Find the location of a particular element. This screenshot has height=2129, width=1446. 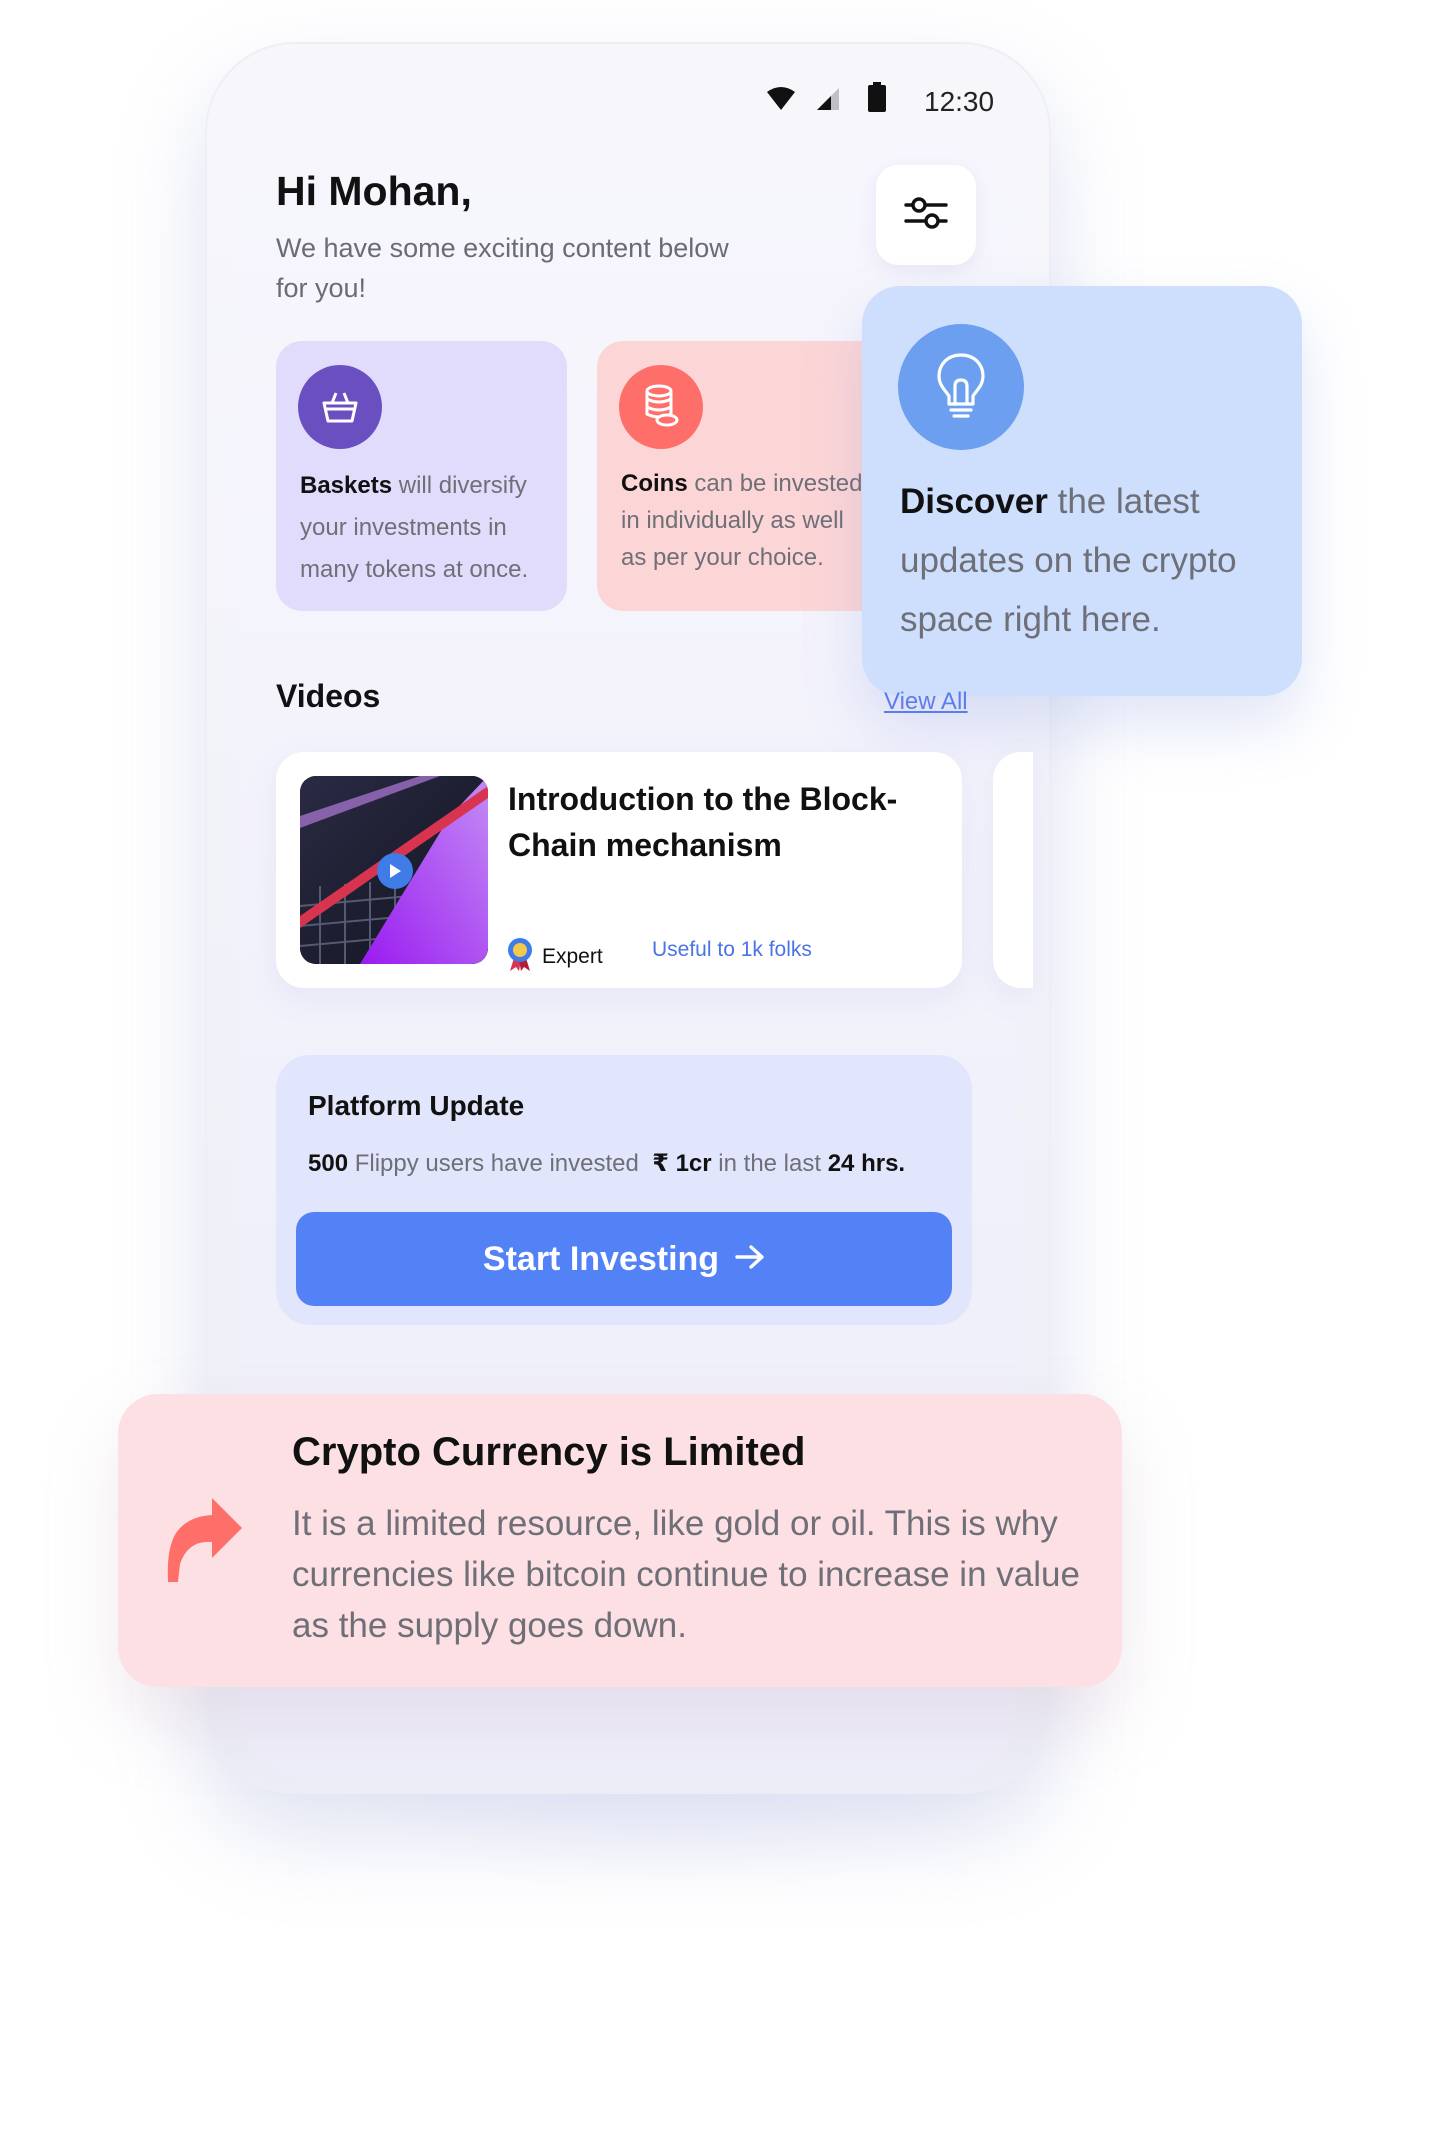

share-arrow-icon is located at coordinates (204, 1542).